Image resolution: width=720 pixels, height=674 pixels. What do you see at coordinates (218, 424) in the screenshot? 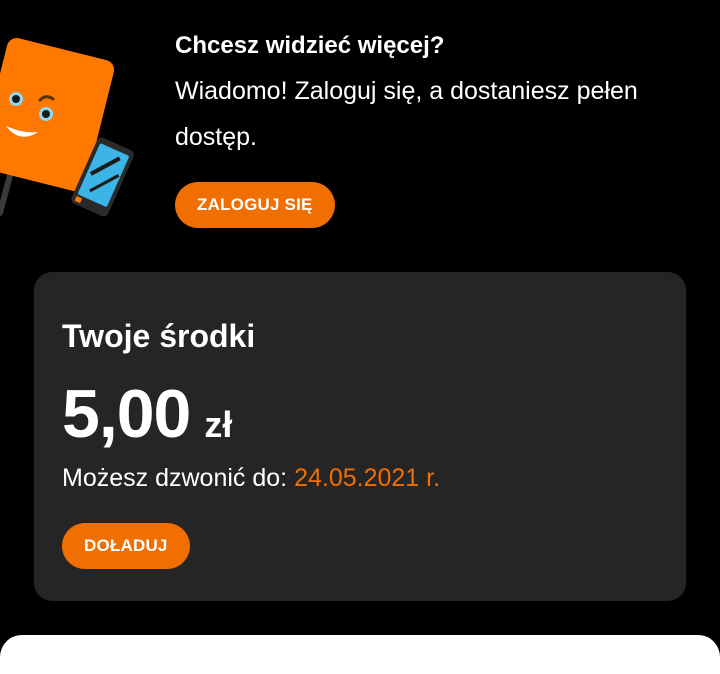
I see `balance-currency: zł` at bounding box center [218, 424].